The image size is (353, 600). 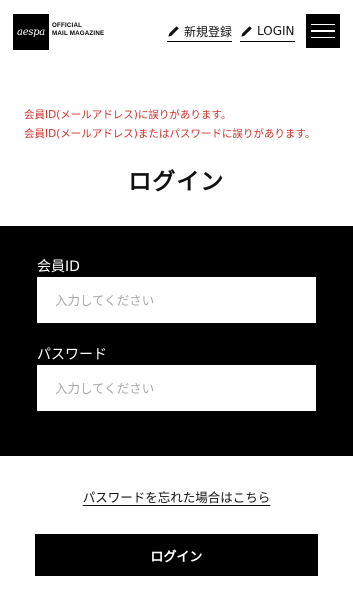 What do you see at coordinates (208, 31) in the screenshot?
I see `register-link-label: 新規登録` at bounding box center [208, 31].